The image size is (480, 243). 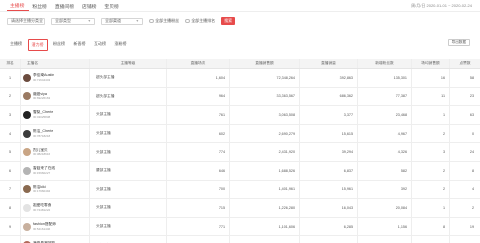 I want to click on sessions-cell: 715, so click(x=198, y=208).